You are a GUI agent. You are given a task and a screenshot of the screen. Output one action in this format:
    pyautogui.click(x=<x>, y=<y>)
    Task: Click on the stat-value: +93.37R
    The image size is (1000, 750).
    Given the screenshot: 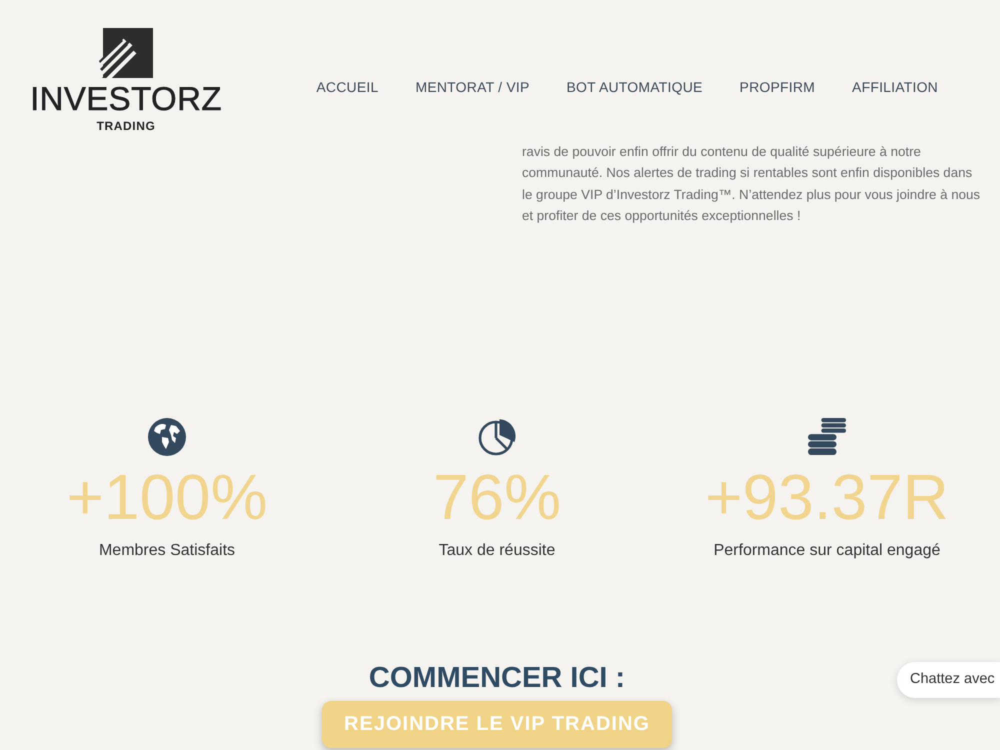 What is the action you would take?
    pyautogui.click(x=827, y=497)
    